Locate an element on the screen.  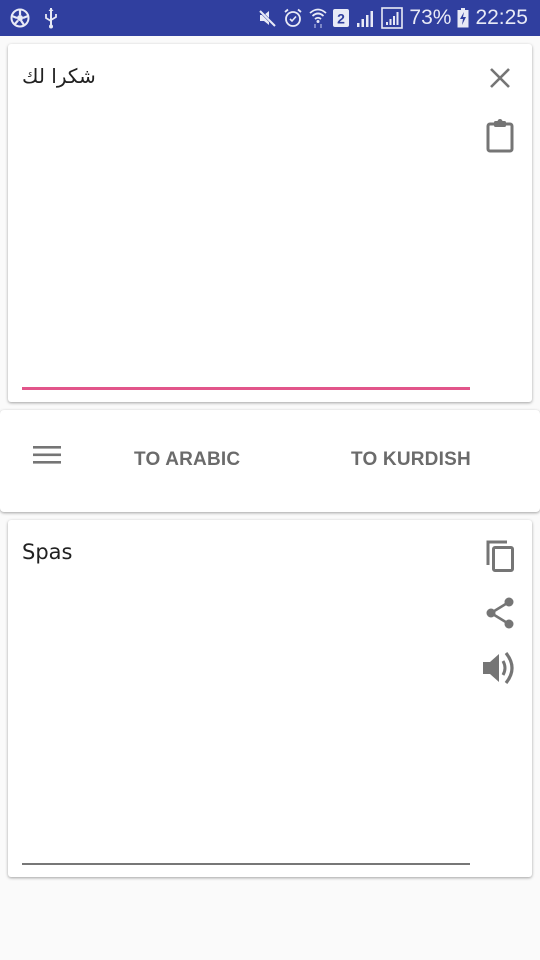
clear-button is located at coordinates (500, 80).